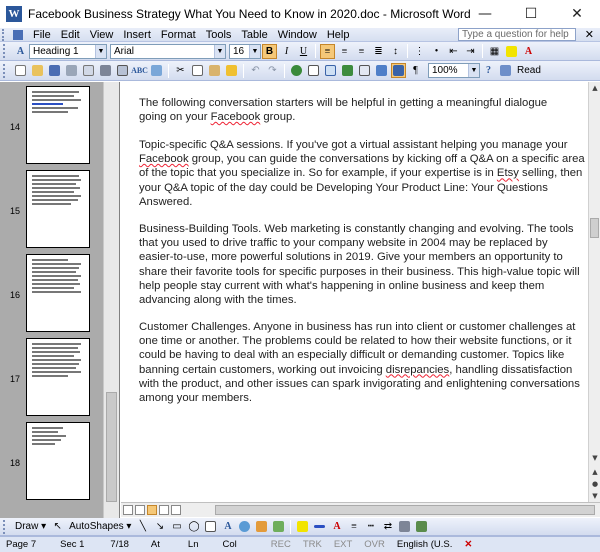  I want to click on spelling-icon: ABC, so click(139, 70).